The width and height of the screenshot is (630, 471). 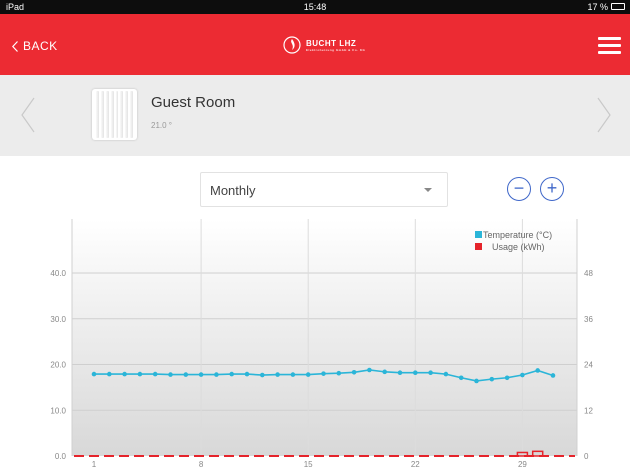 What do you see at coordinates (336, 49) in the screenshot?
I see `logo-subtitle: Elektroheizung GmbH & Co. KG` at bounding box center [336, 49].